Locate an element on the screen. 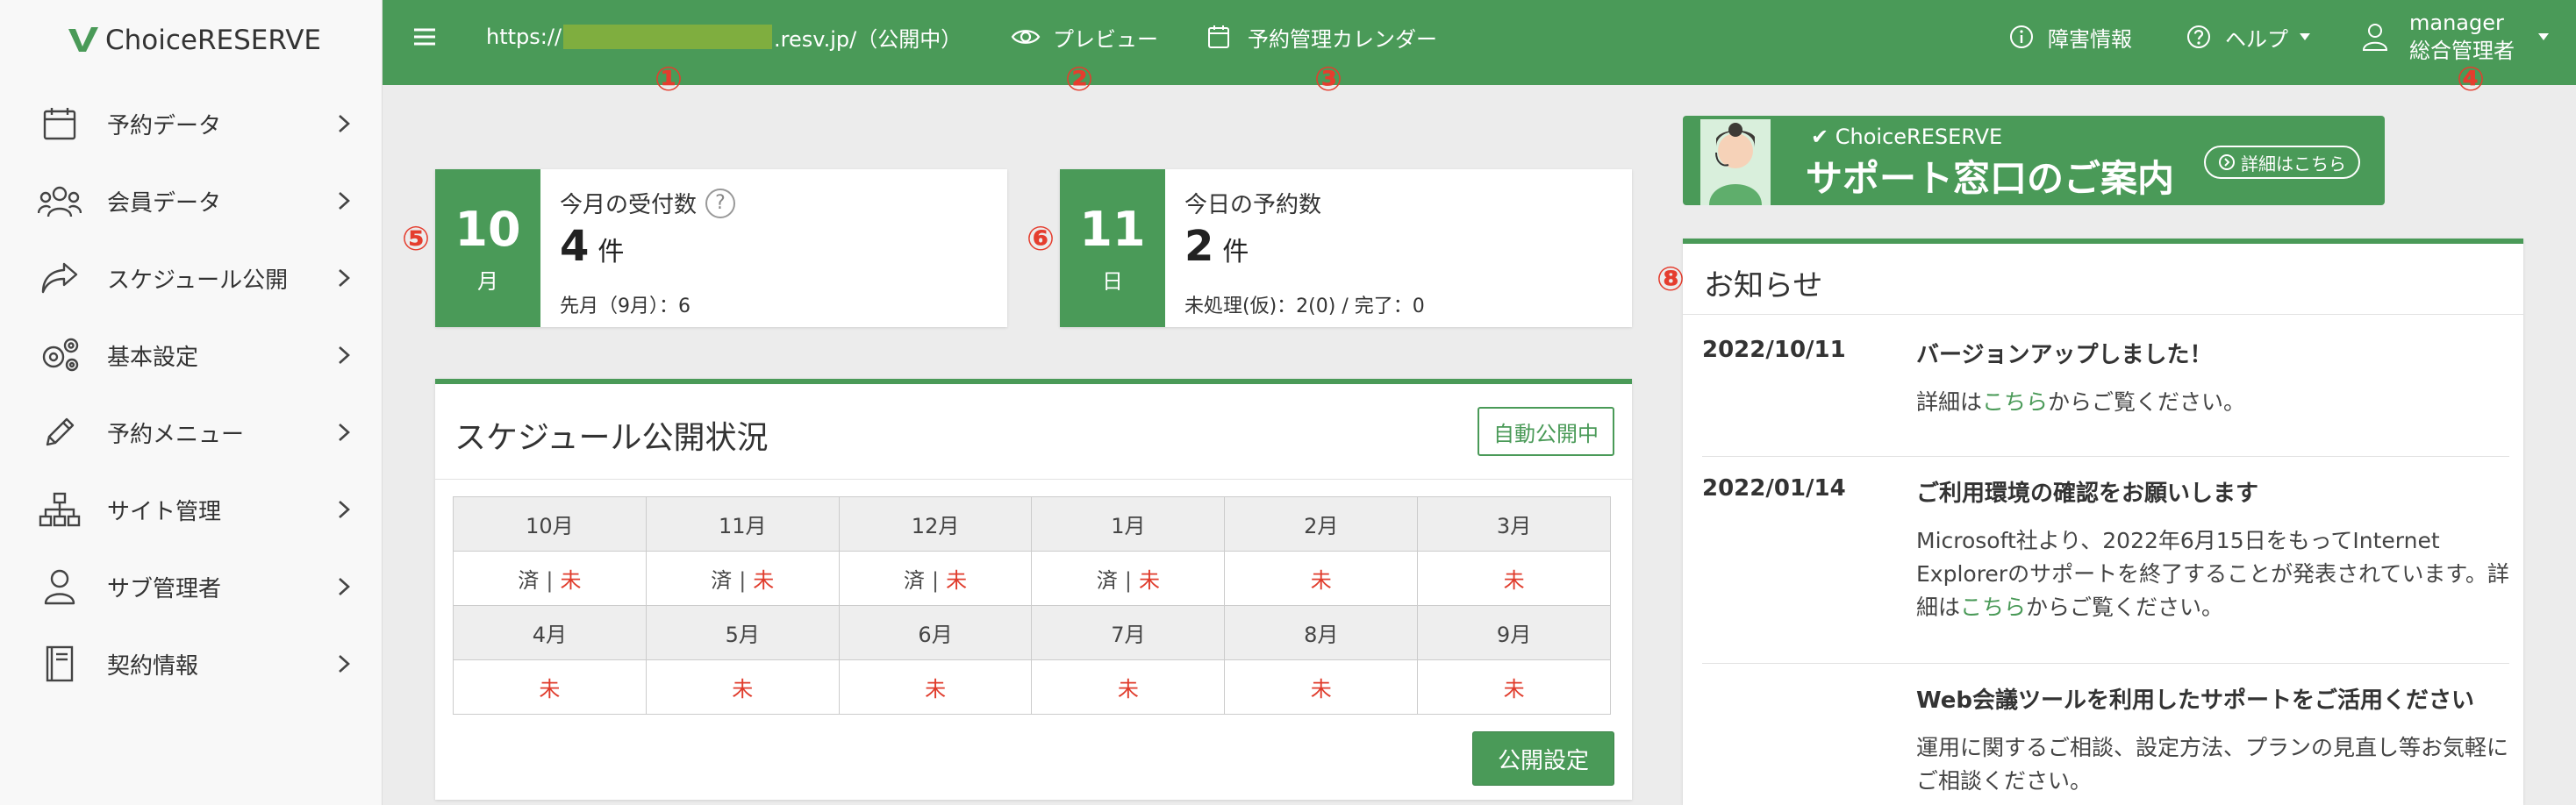  sidebar-item-site-management: サイト管理 is located at coordinates (191, 510).